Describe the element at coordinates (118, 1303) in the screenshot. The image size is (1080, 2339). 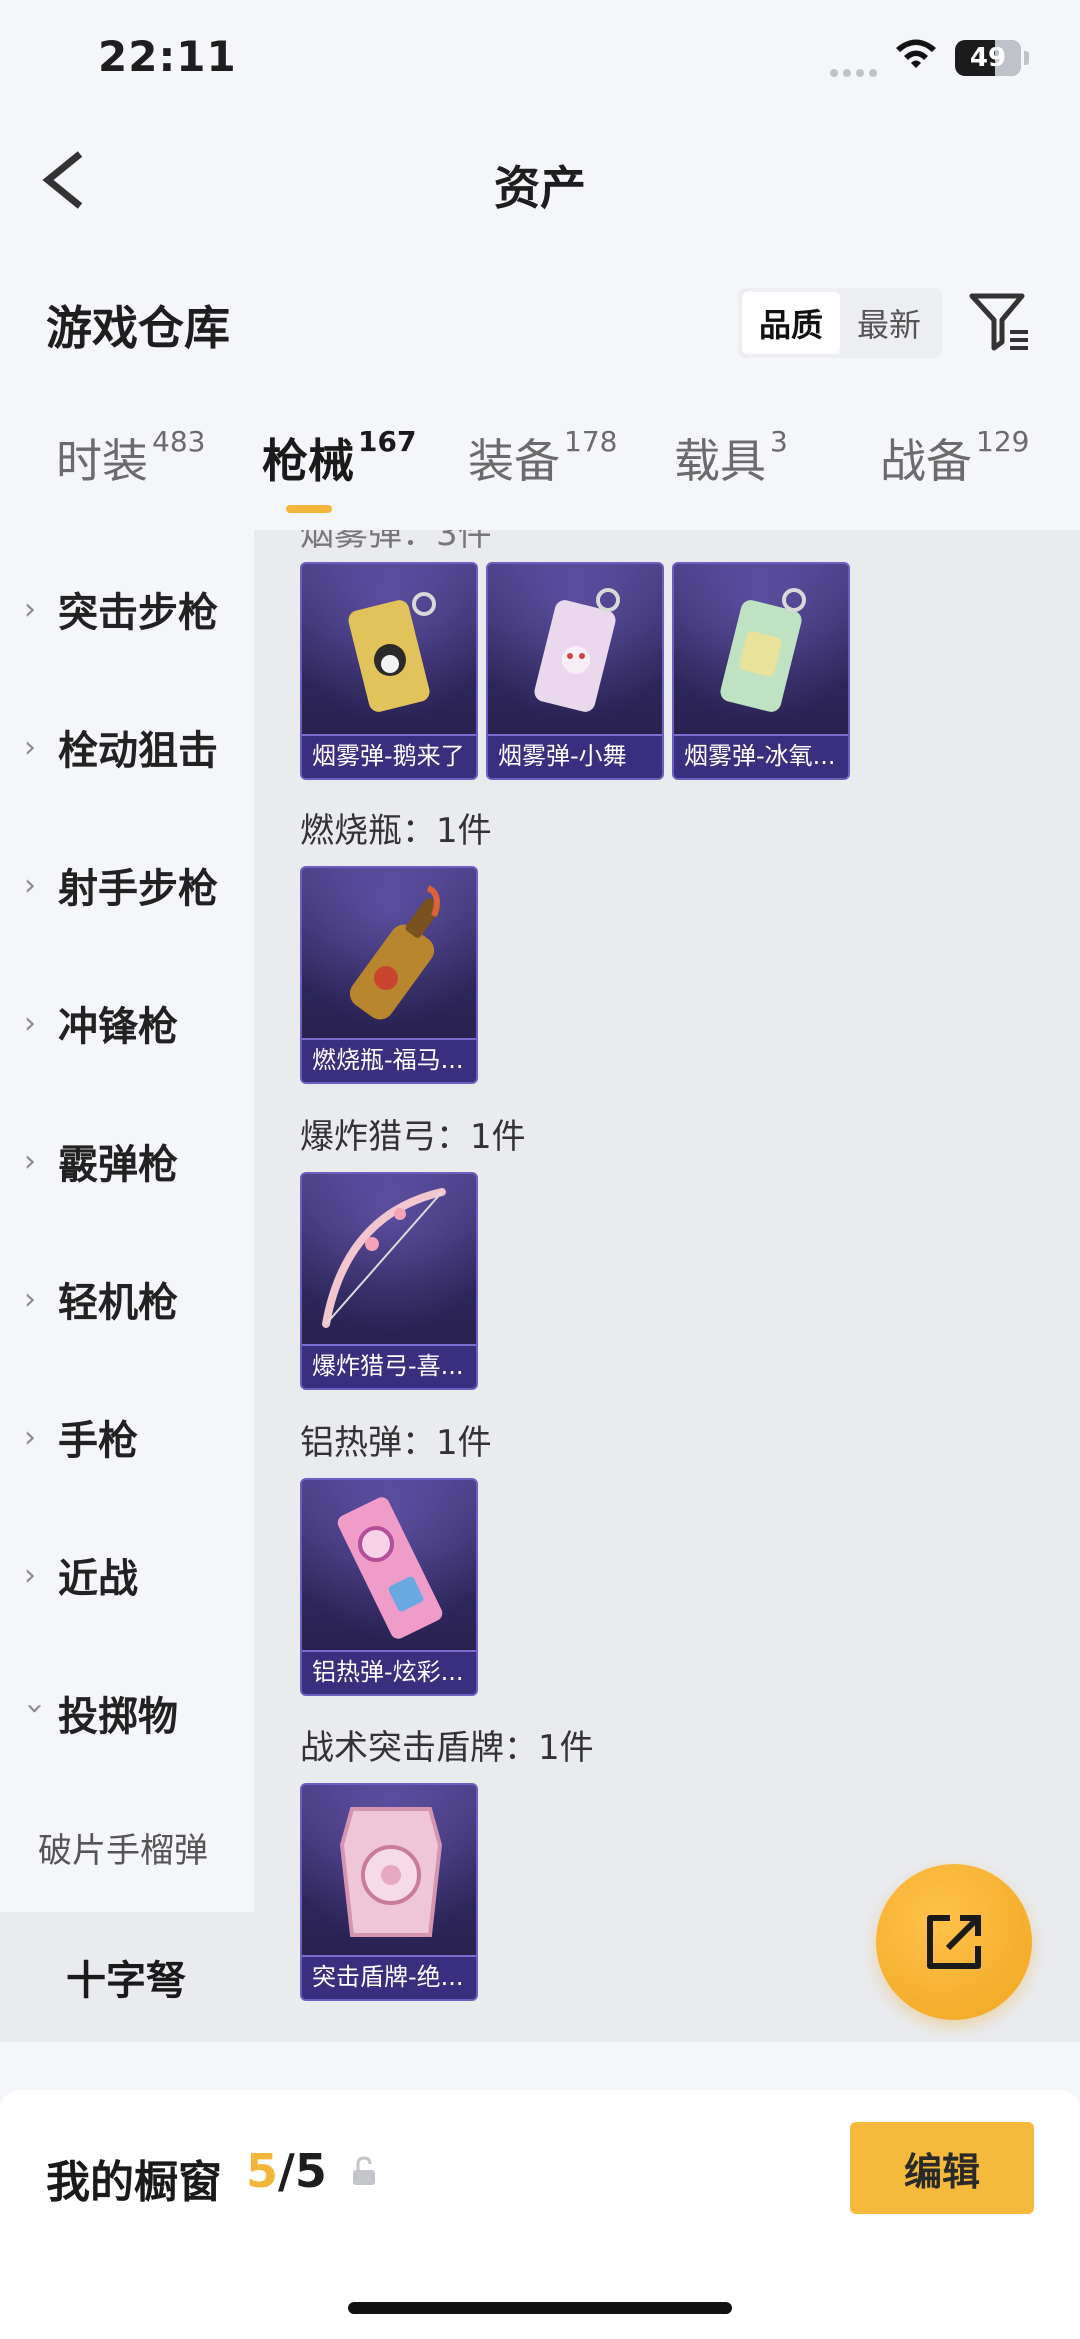
I see `sidebar-item-label: 轻机枪` at that location.